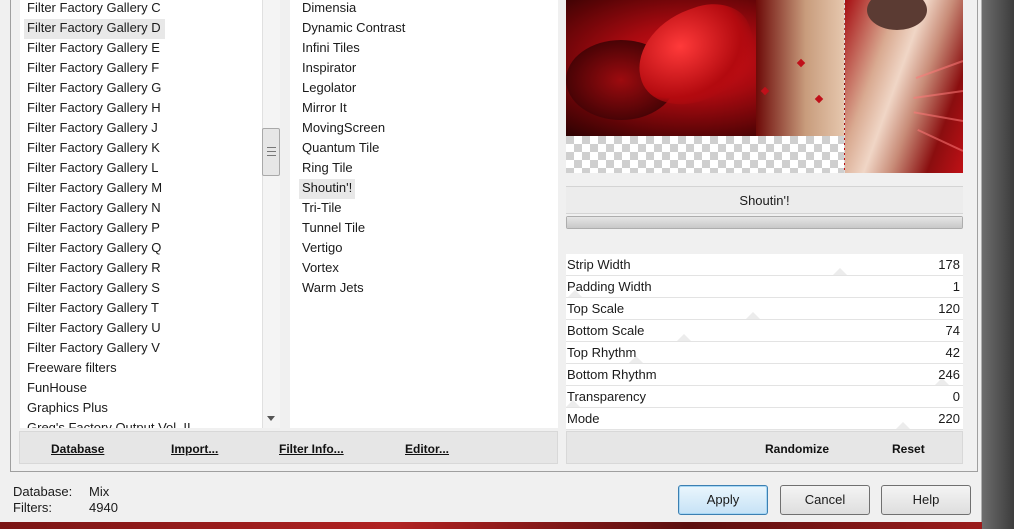  I want to click on filters-label: Filters:, so click(32, 507).